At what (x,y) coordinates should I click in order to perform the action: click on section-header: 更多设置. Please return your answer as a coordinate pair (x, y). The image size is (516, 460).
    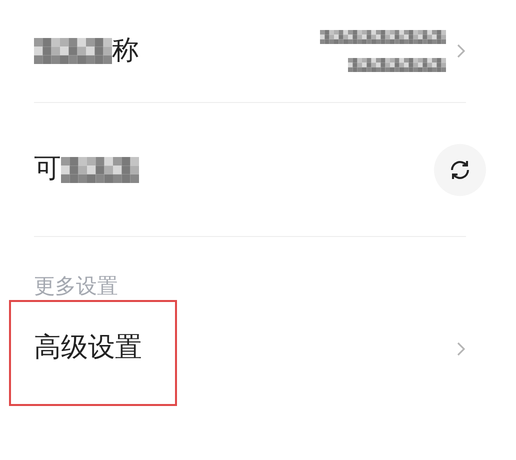
    Looking at the image, I should click on (76, 286).